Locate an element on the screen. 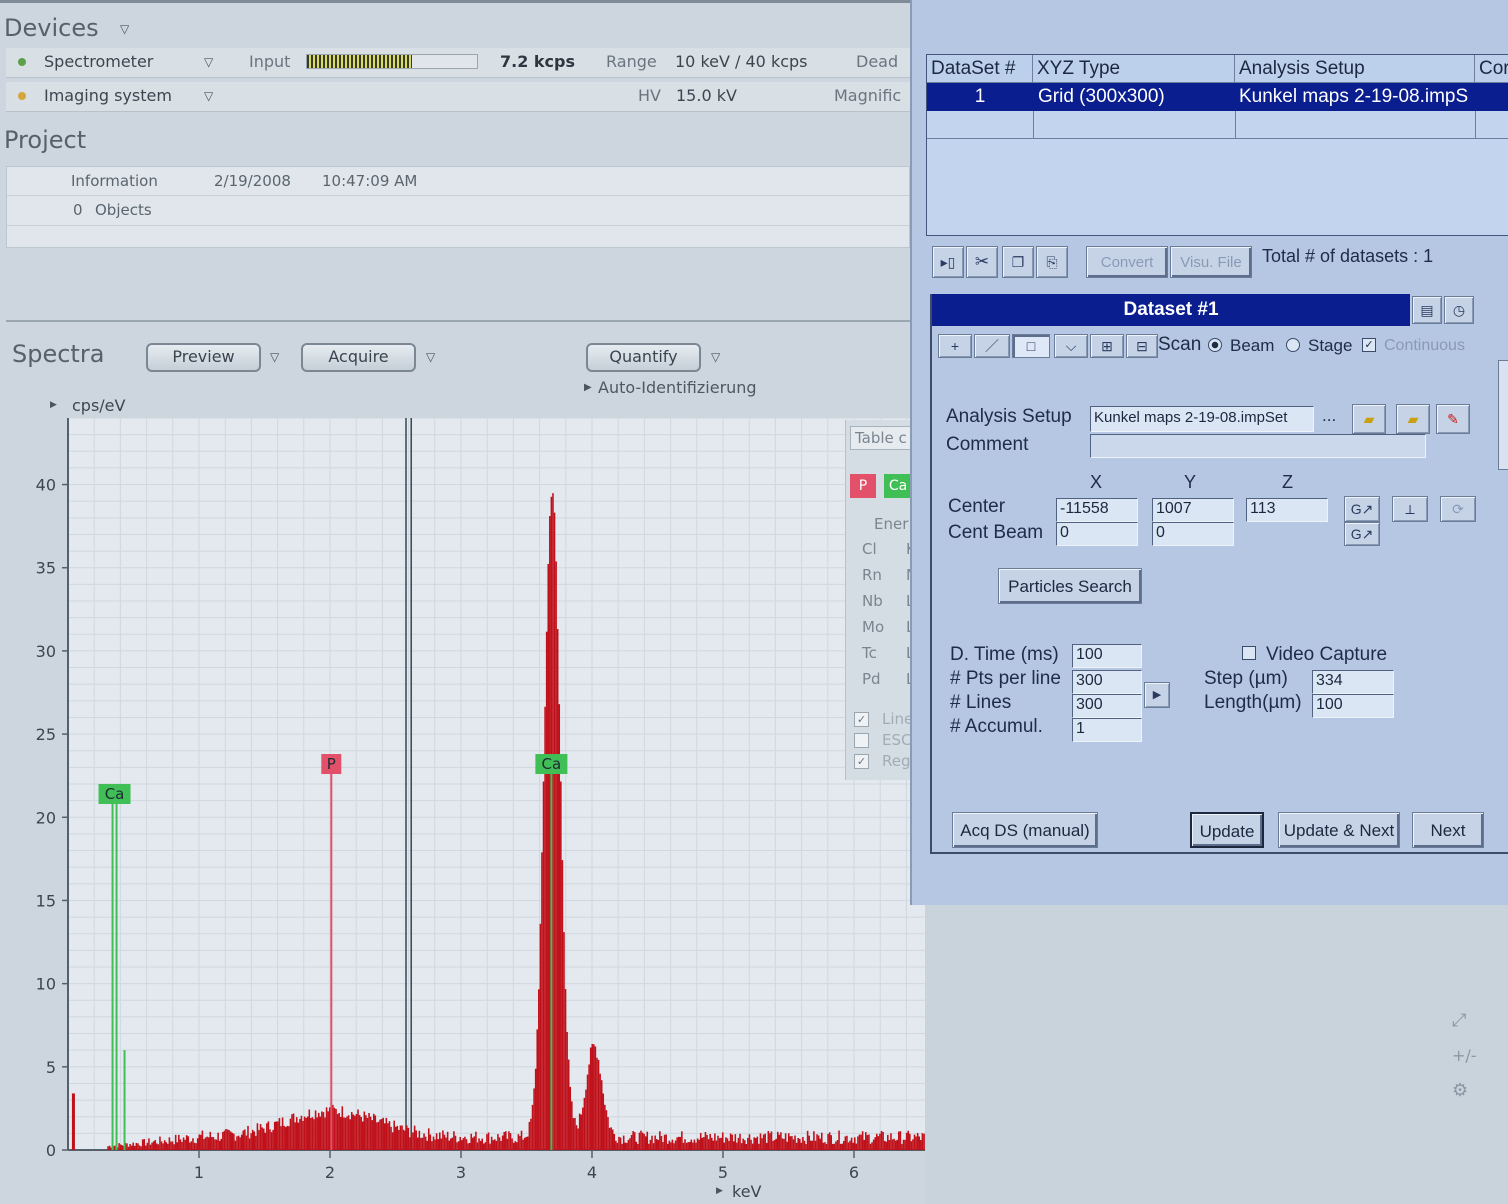  spectrometer-dropdown-icon: ▽ is located at coordinates (208, 62).